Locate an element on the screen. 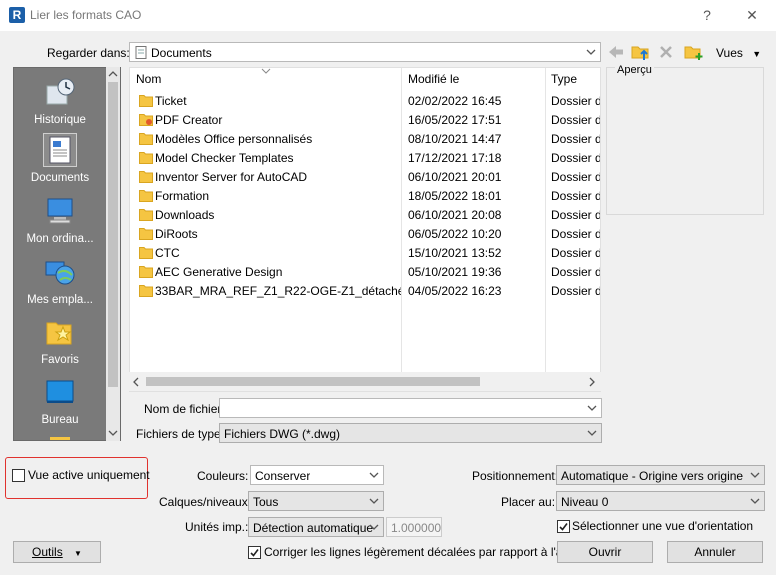 The image size is (776, 575). place-label: Historique is located at coordinates (60, 120).